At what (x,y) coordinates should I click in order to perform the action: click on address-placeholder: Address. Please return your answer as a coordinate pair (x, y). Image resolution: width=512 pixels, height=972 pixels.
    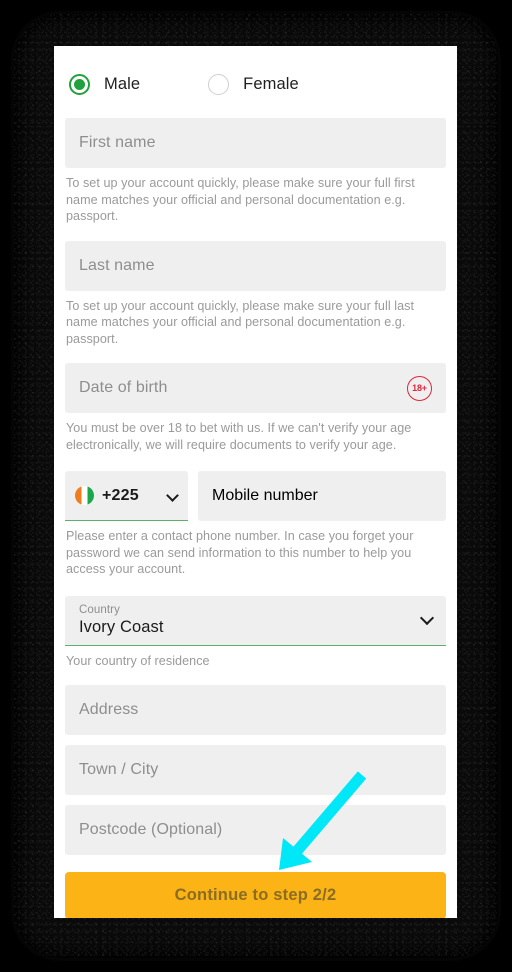
    Looking at the image, I should click on (109, 709).